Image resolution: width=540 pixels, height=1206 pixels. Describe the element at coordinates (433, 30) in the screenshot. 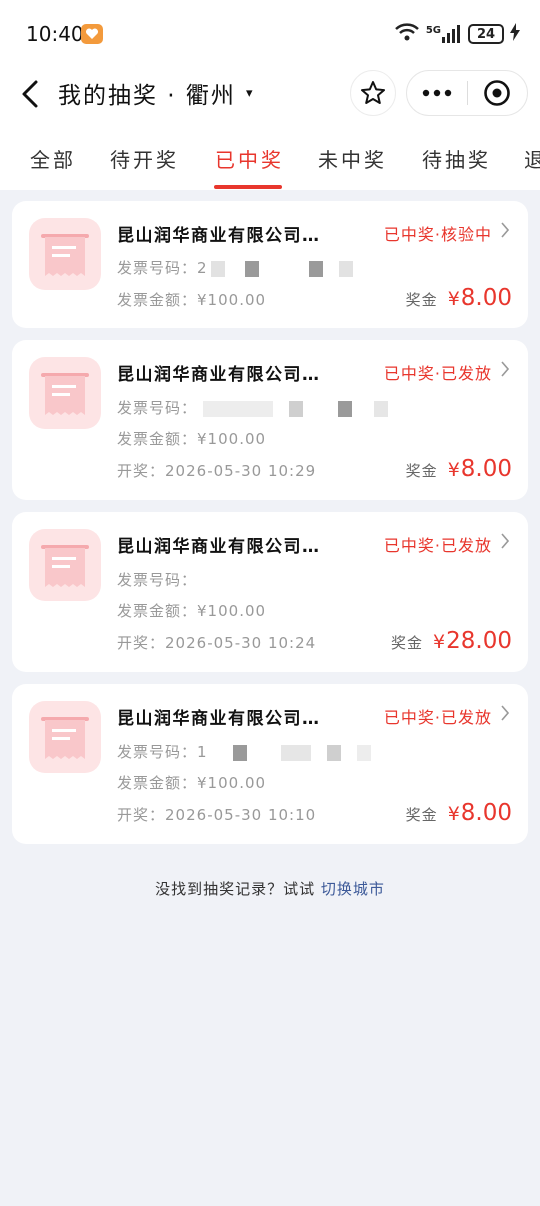

I see `network-label: 5G` at that location.